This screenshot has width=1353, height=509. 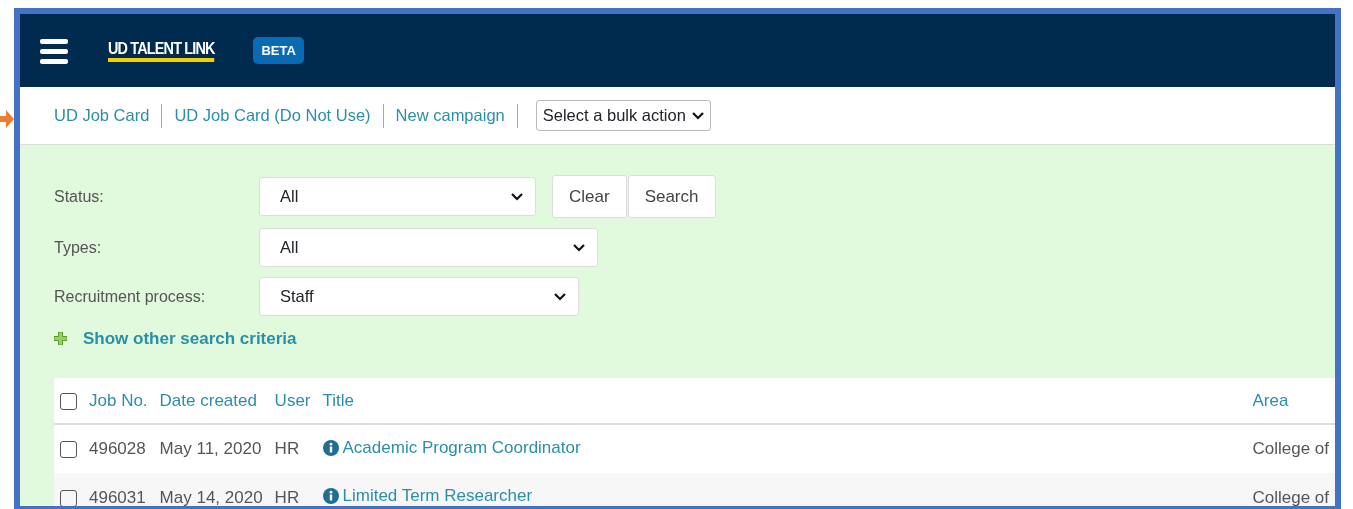 I want to click on job-title-link: Limited Term Researcher, so click(x=437, y=494).